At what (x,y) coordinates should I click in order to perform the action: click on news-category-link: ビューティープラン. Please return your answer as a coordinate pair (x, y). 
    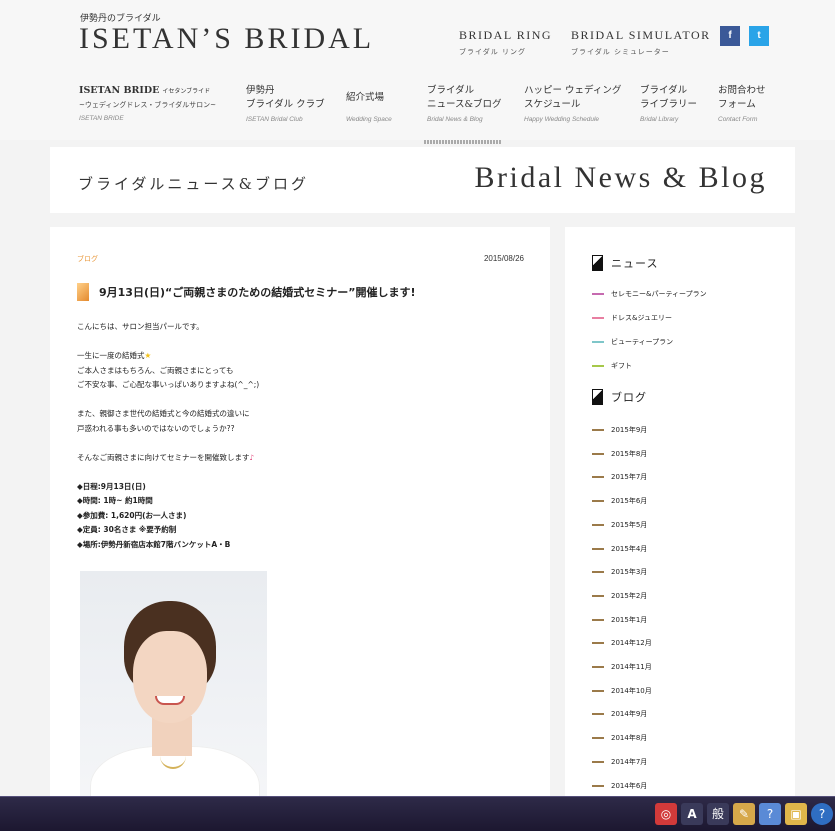
    Looking at the image, I should click on (632, 342).